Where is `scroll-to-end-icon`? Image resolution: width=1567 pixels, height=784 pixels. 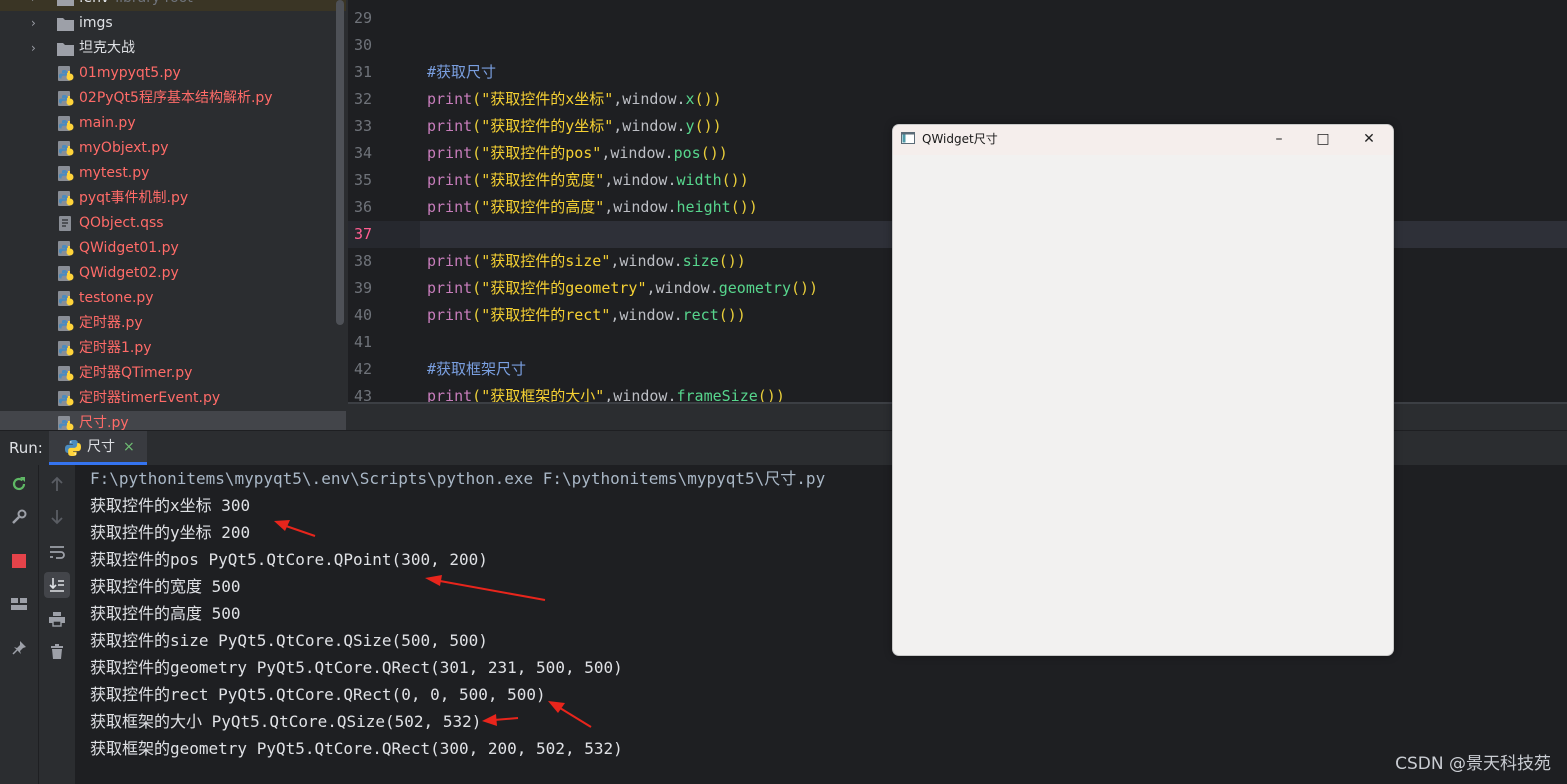 scroll-to-end-icon is located at coordinates (56, 585).